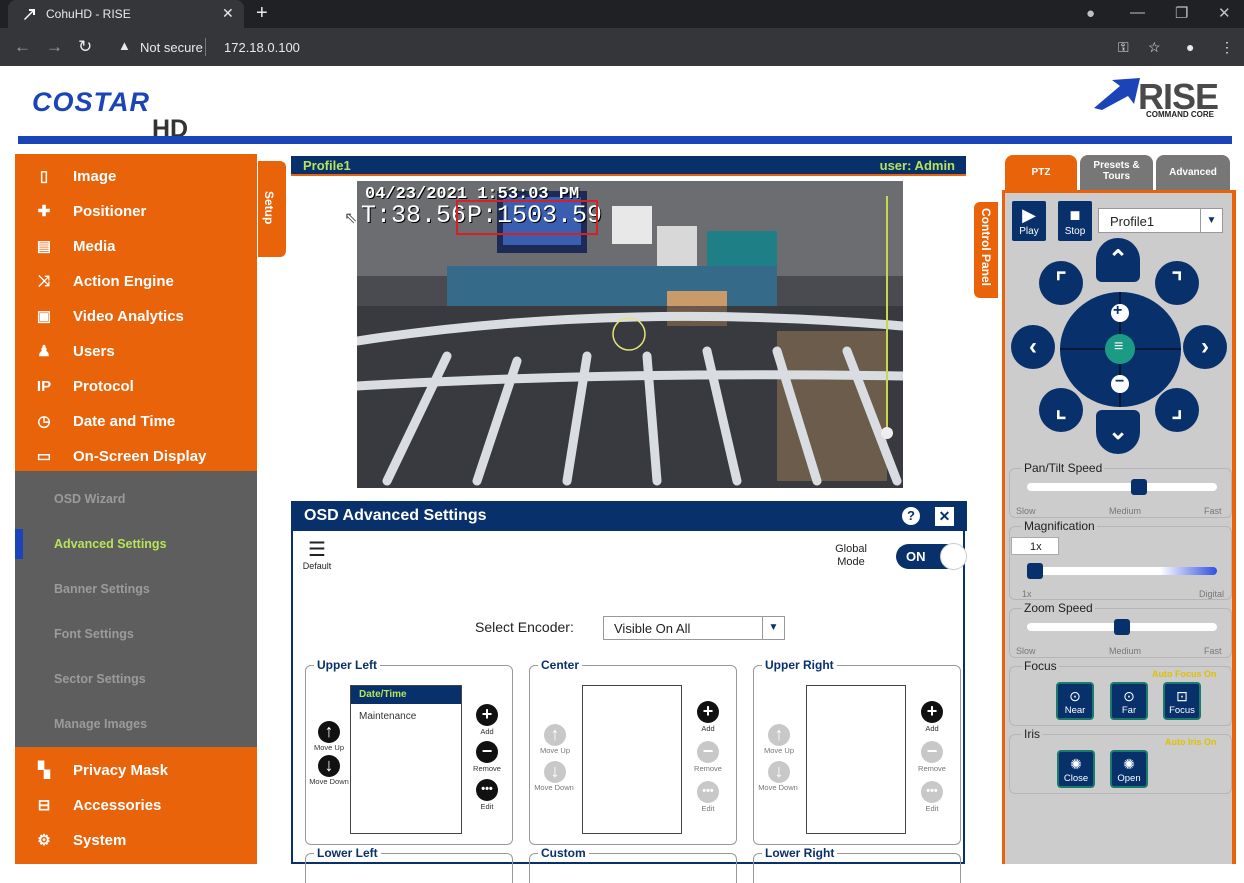  Describe the element at coordinates (931, 556) in the screenshot. I see `global-mode-toggle: ON` at that location.